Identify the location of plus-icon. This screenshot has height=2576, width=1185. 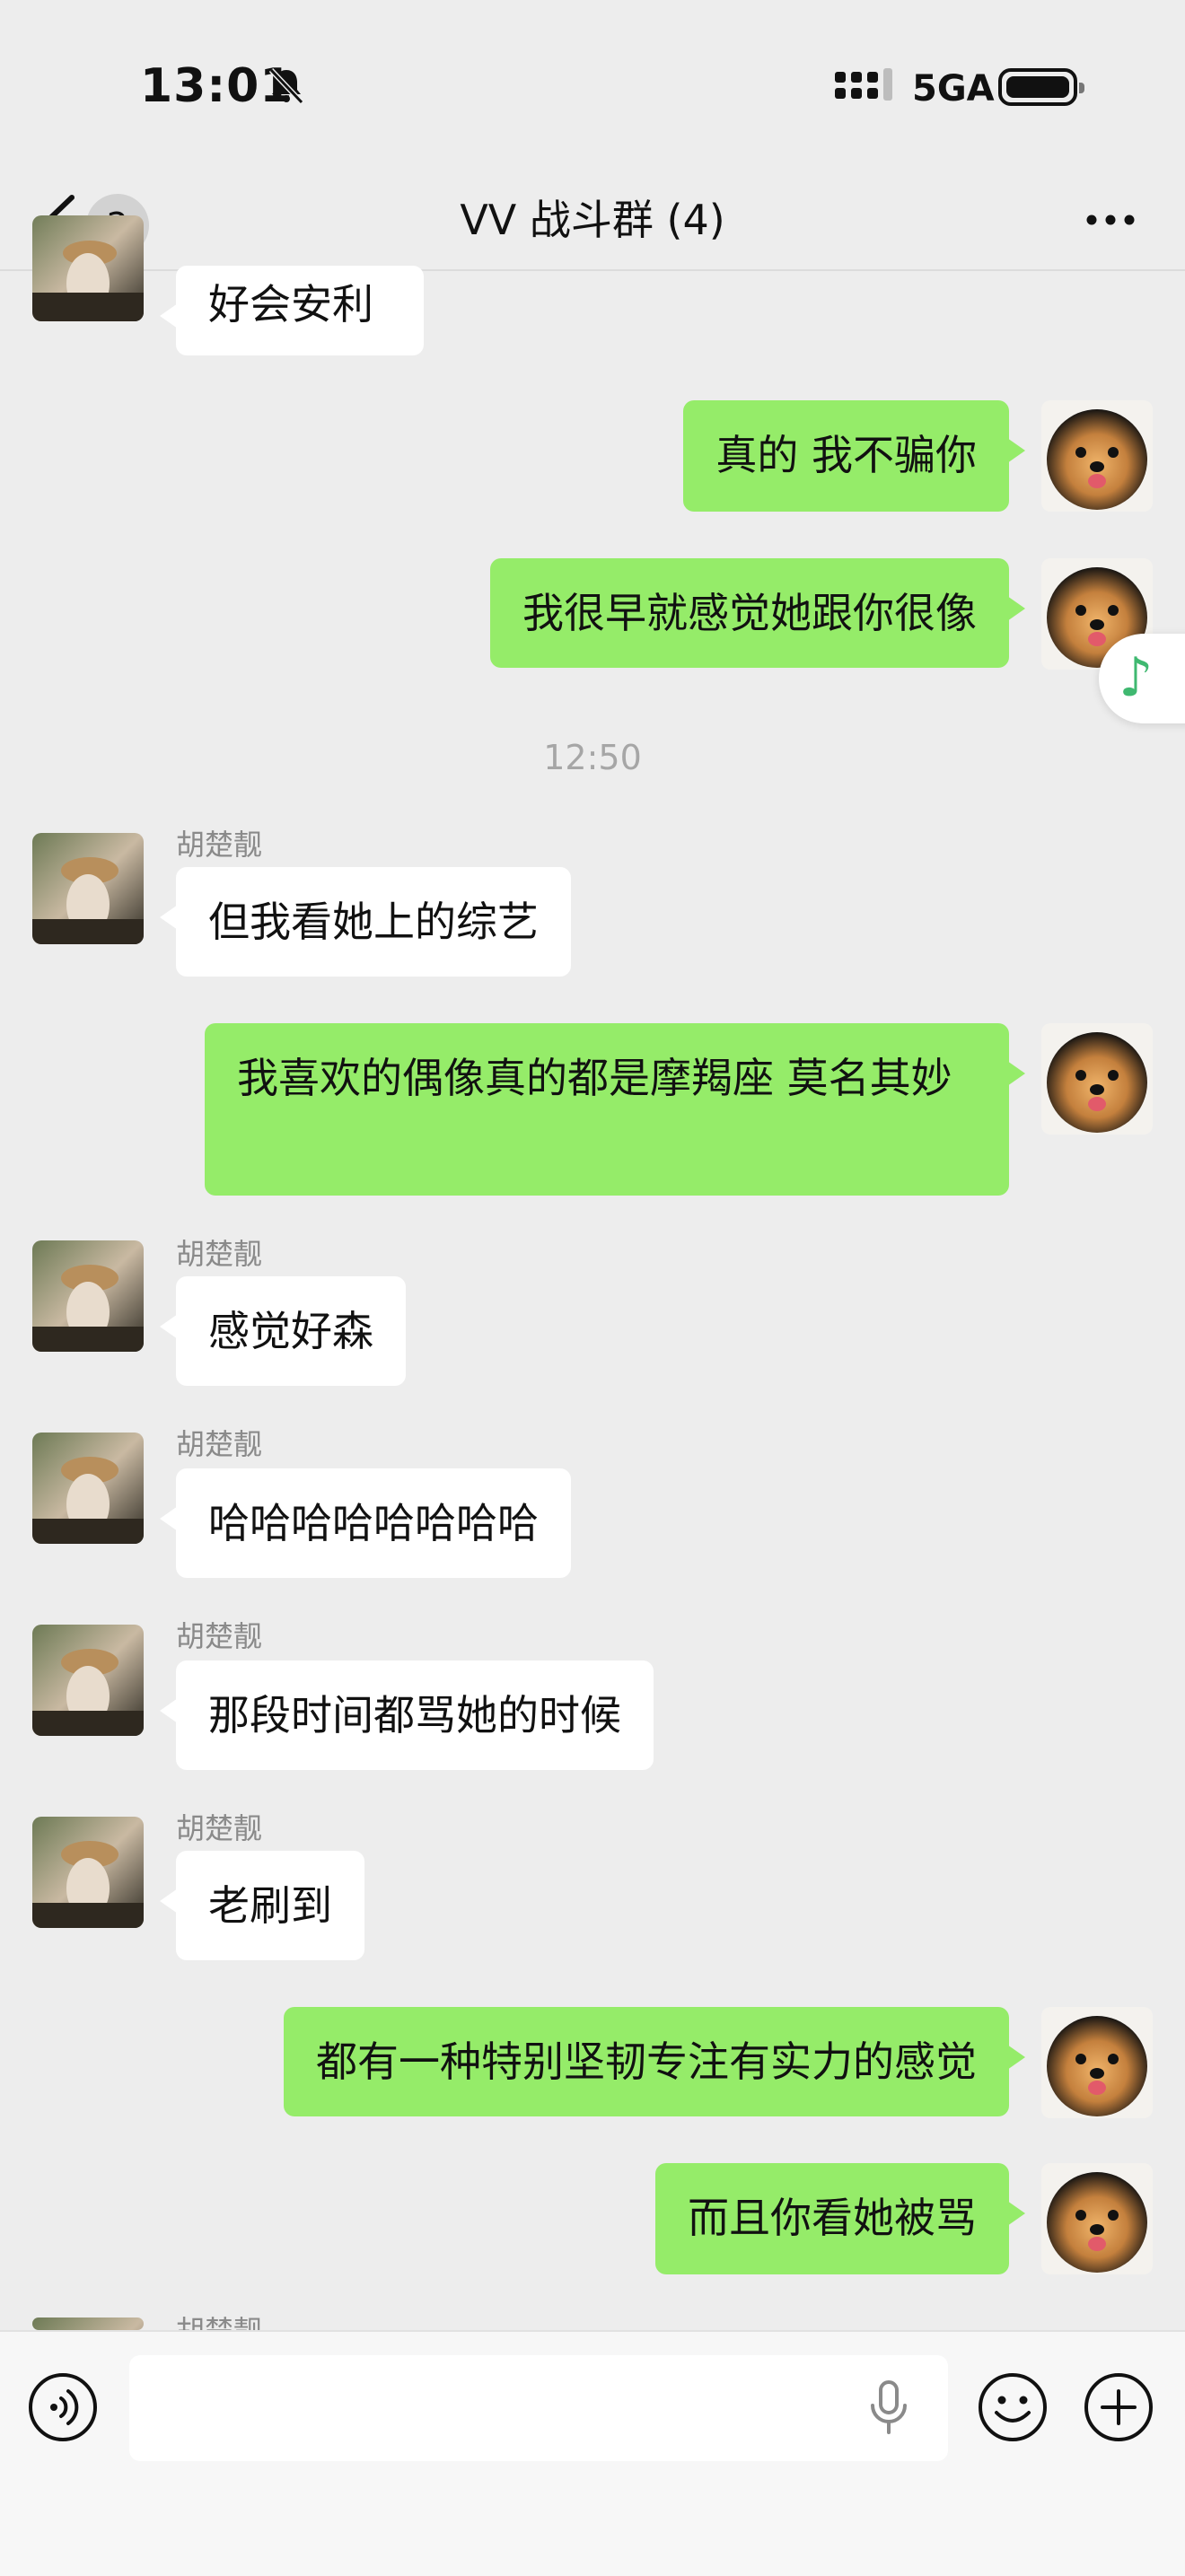
(1118, 2407).